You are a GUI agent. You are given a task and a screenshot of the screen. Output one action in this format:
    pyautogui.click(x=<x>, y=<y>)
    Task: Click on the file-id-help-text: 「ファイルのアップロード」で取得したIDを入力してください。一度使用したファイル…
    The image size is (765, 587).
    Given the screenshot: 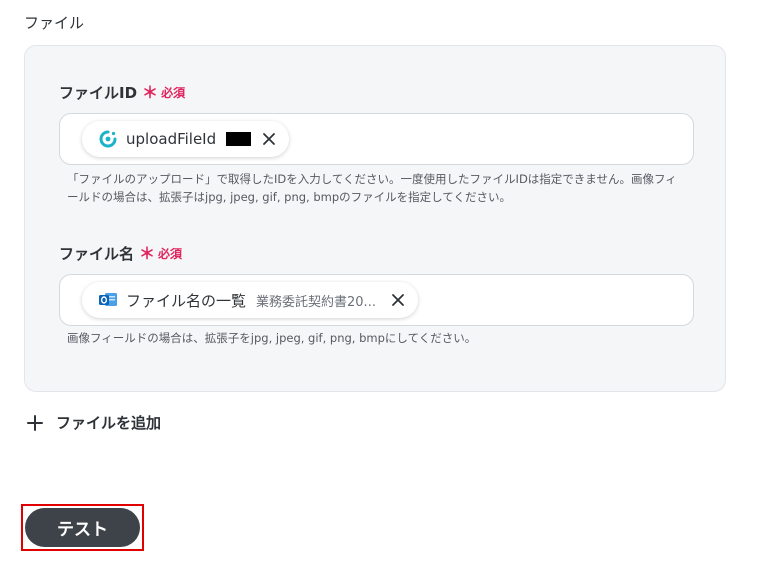 What is the action you would take?
    pyautogui.click(x=387, y=188)
    